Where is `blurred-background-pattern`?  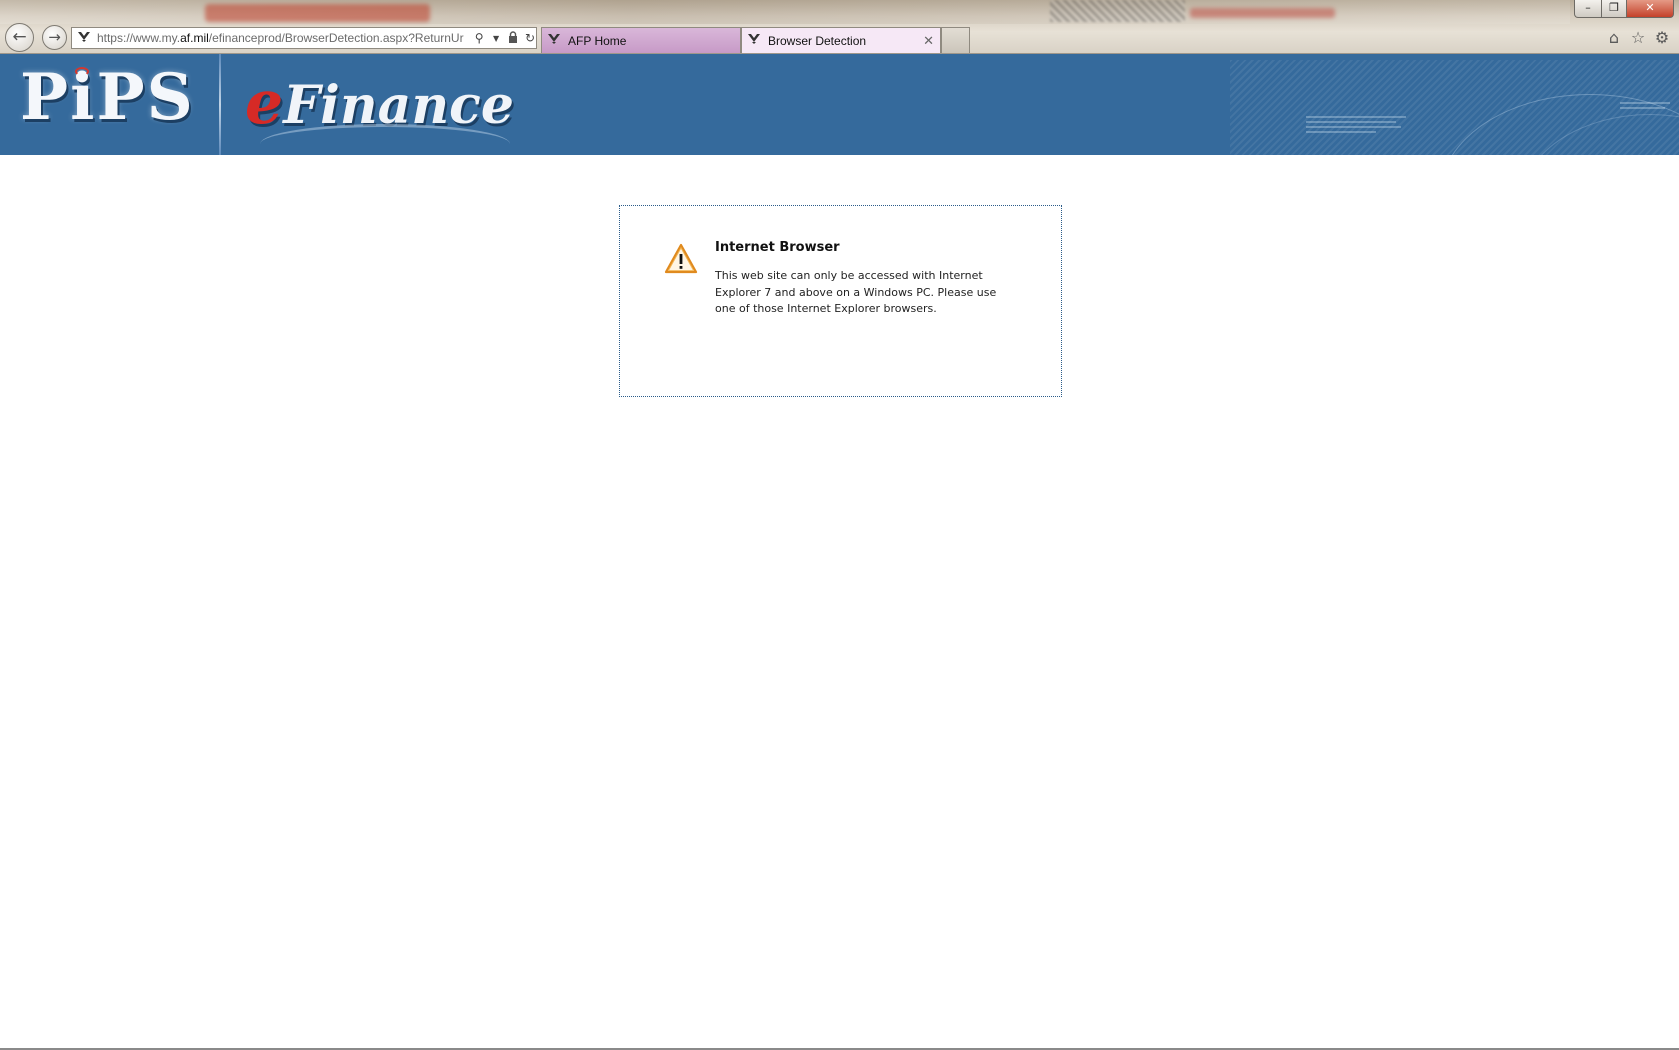 blurred-background-pattern is located at coordinates (1117, 11).